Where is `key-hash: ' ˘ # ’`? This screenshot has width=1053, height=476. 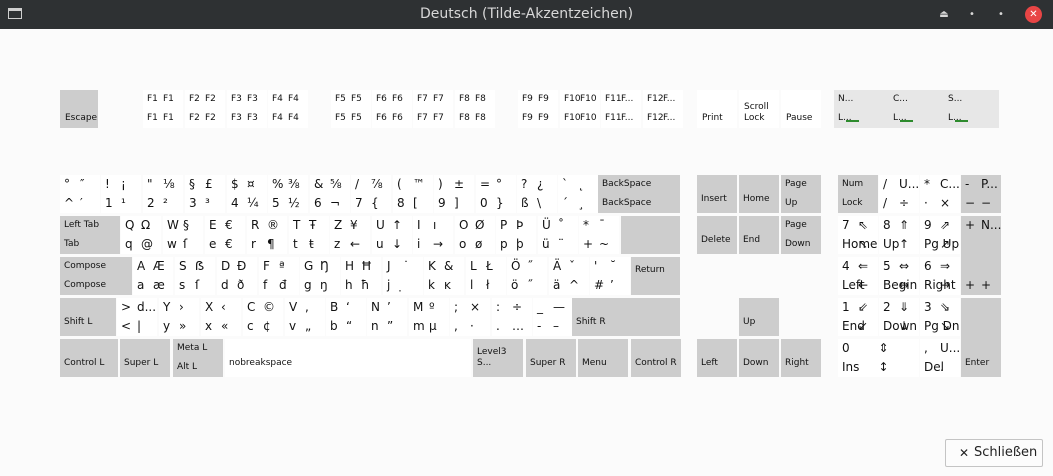
key-hash: ' ˘ # ’ is located at coordinates (610, 276).